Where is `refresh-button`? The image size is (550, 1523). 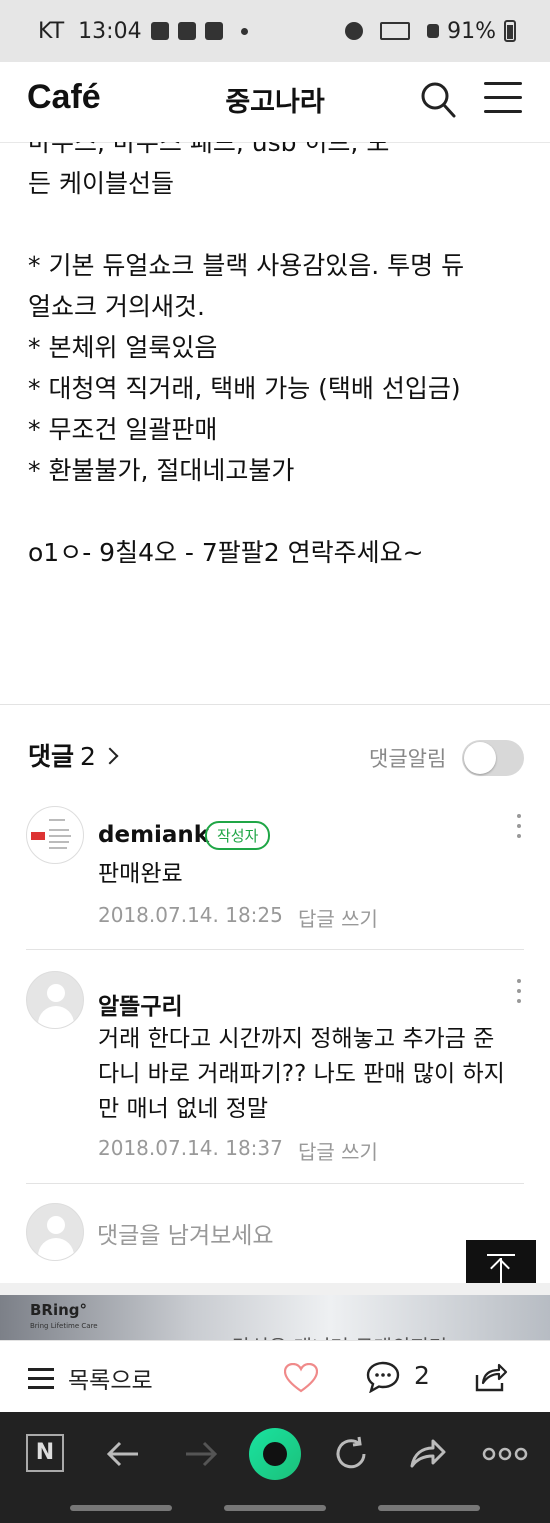 refresh-button is located at coordinates (351, 1454).